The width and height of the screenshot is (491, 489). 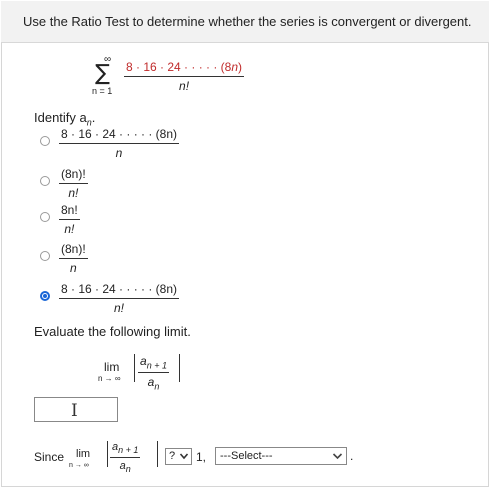 What do you see at coordinates (49, 457) in the screenshot?
I see `since-label: Since` at bounding box center [49, 457].